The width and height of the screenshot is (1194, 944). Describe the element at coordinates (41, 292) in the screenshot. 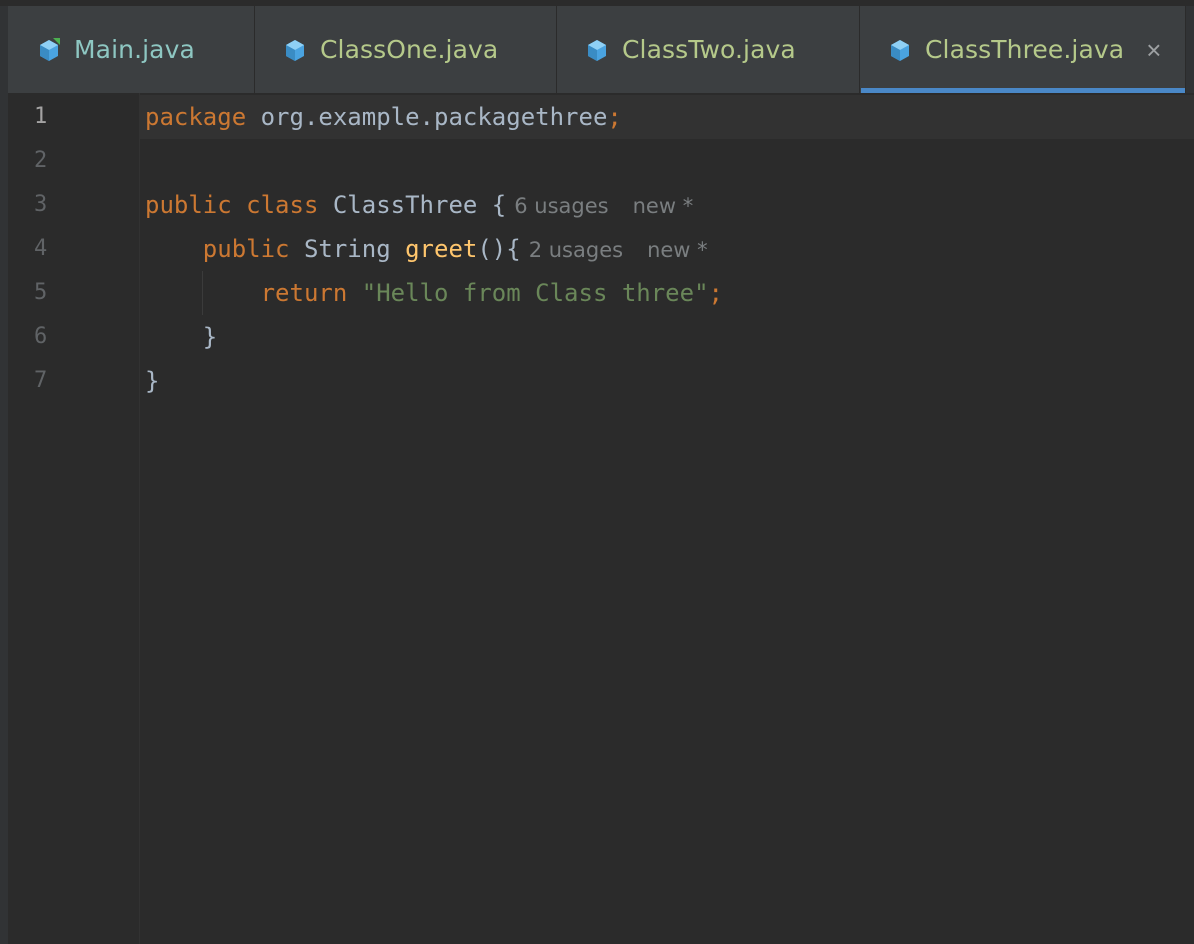

I see `line-number: 5` at that location.